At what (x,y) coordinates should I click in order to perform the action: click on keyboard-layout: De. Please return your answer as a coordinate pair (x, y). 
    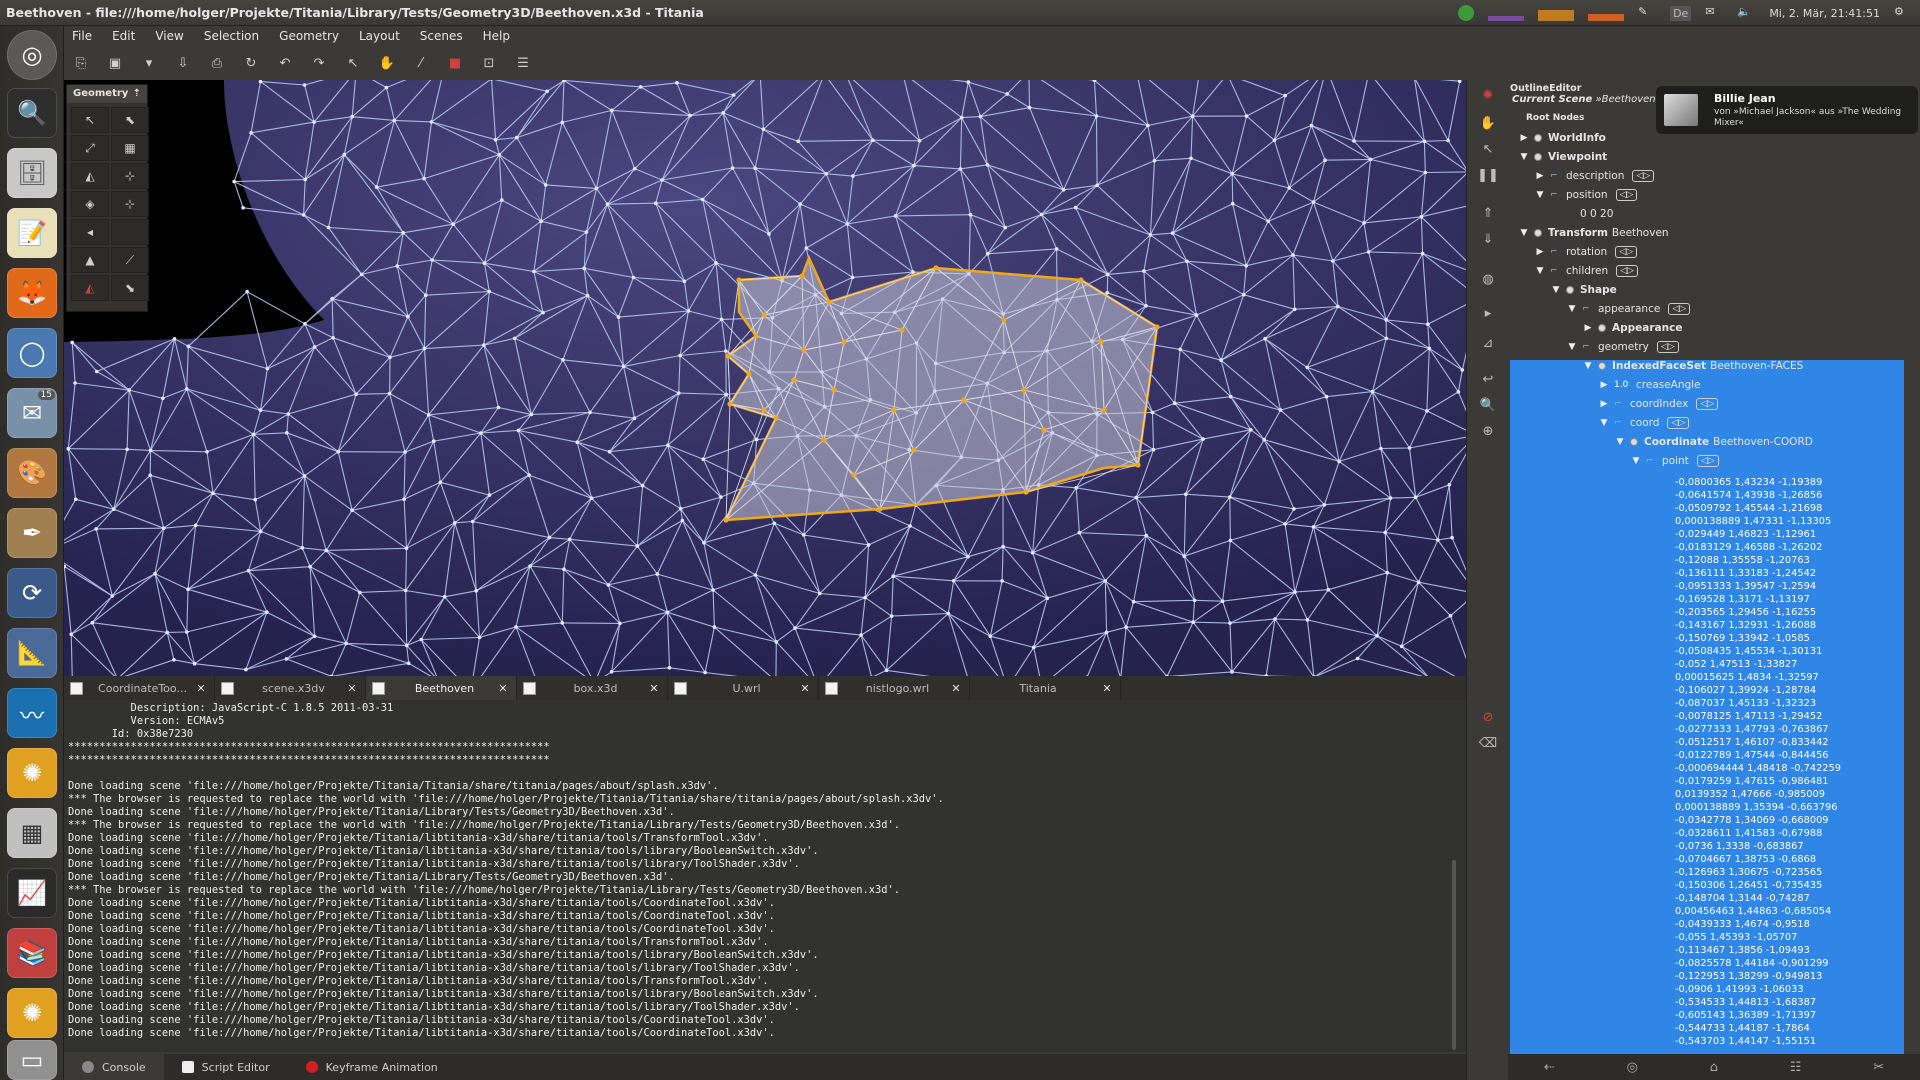
    Looking at the image, I should click on (1681, 13).